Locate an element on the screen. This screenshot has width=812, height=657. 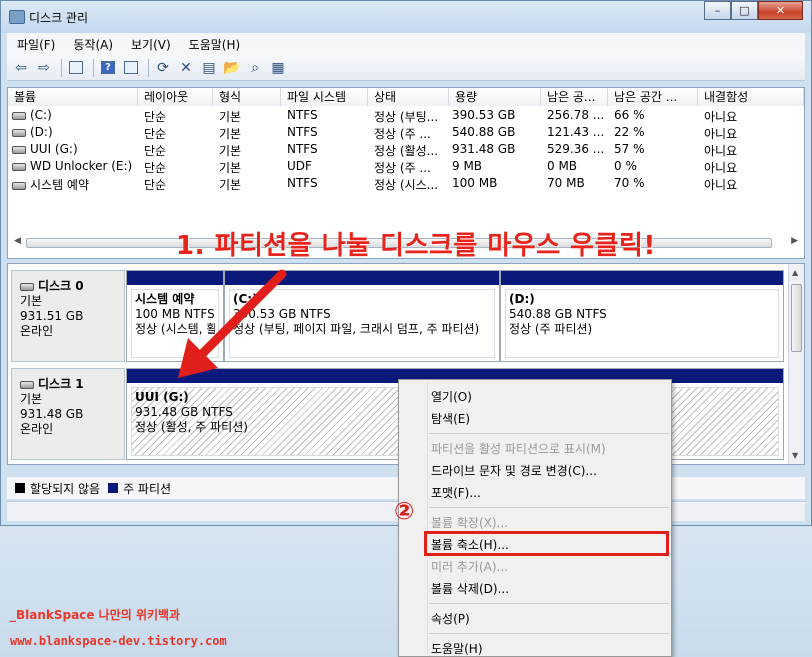
settings-icon: ▦ is located at coordinates (278, 68).